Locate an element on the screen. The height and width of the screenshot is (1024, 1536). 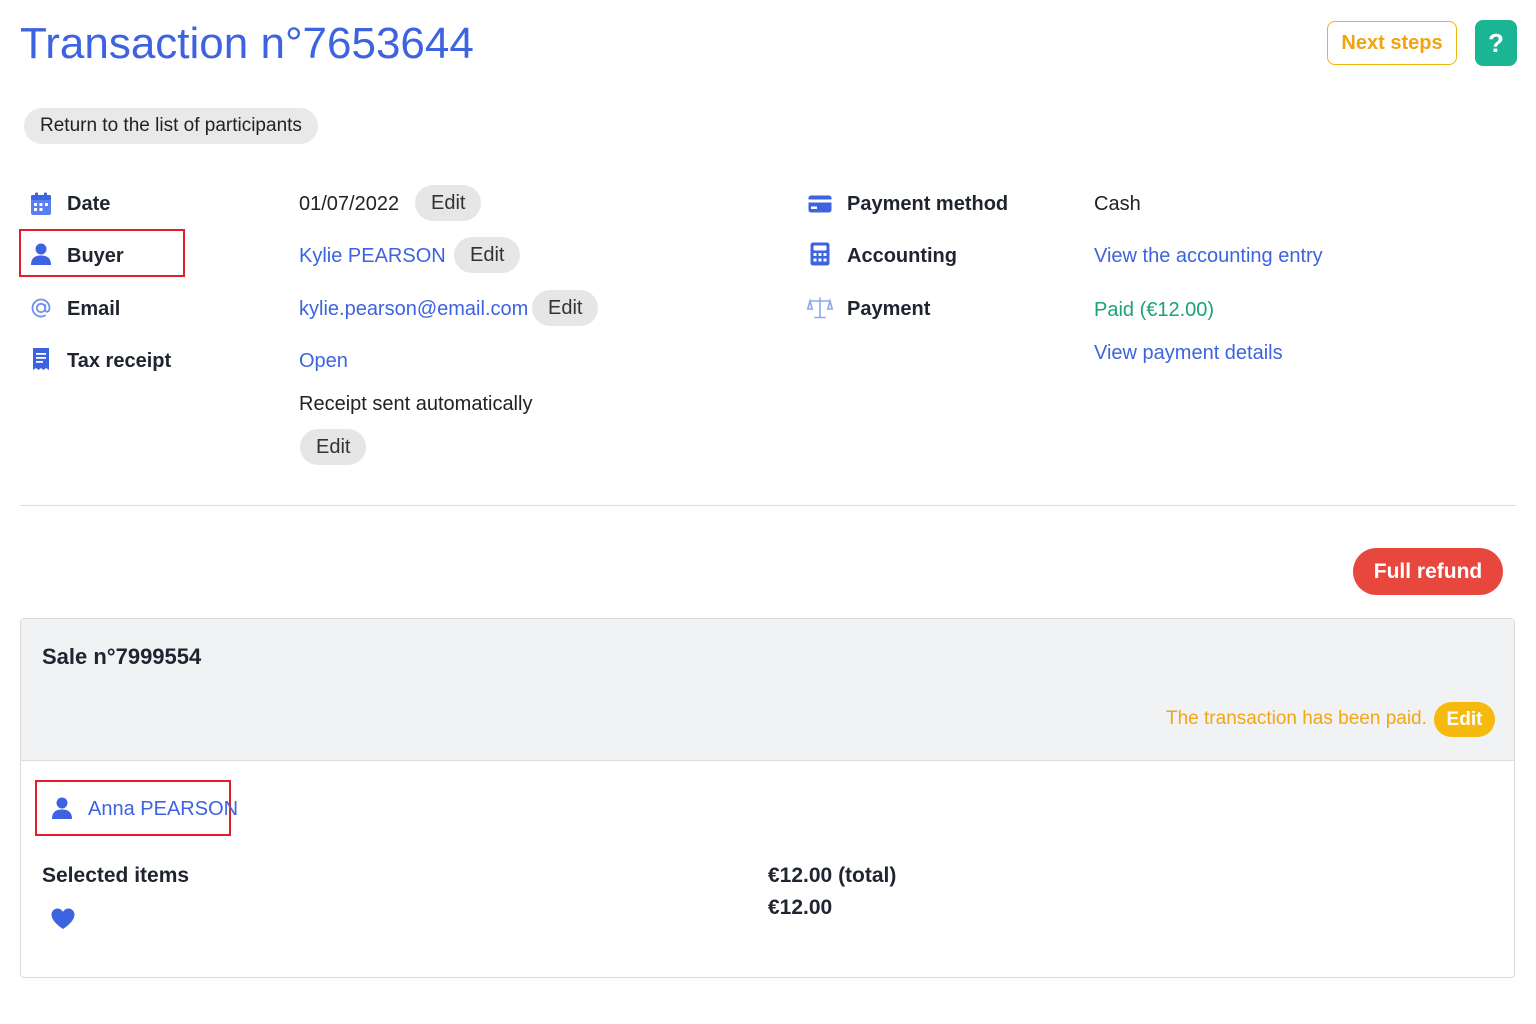
tax-receipt-note: Receipt sent automatically is located at coordinates (416, 404).